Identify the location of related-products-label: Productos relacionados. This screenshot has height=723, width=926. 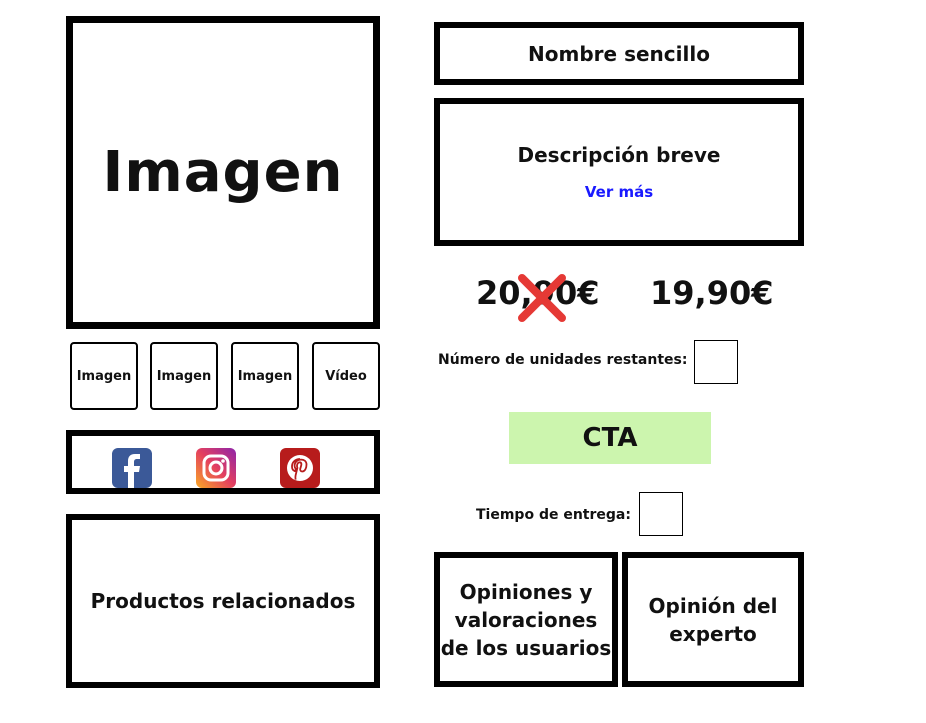
(223, 601).